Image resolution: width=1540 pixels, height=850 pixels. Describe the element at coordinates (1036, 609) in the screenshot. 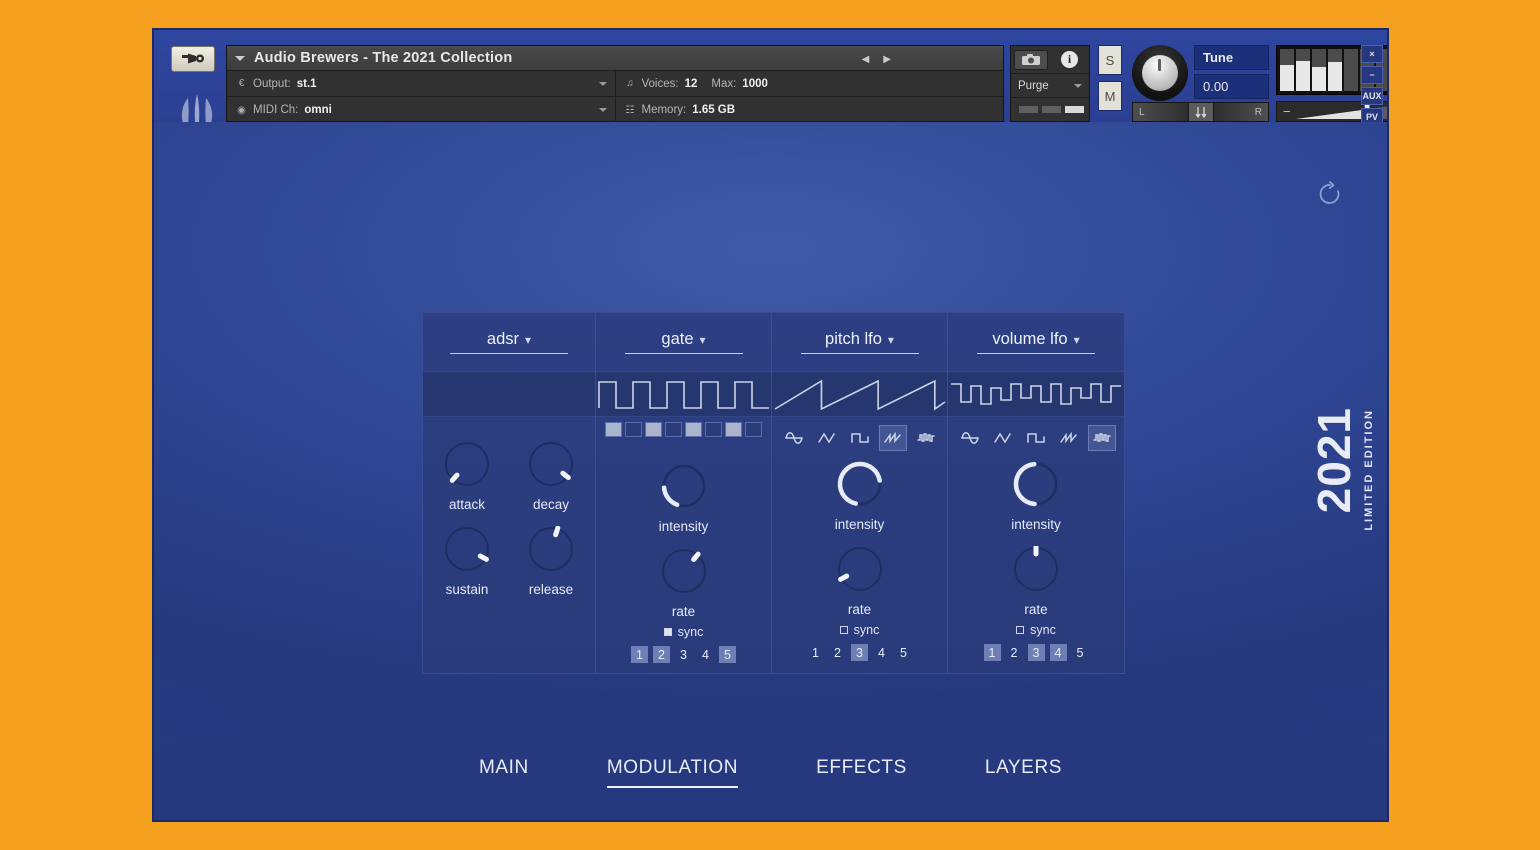

I see `knob-label: rate` at that location.